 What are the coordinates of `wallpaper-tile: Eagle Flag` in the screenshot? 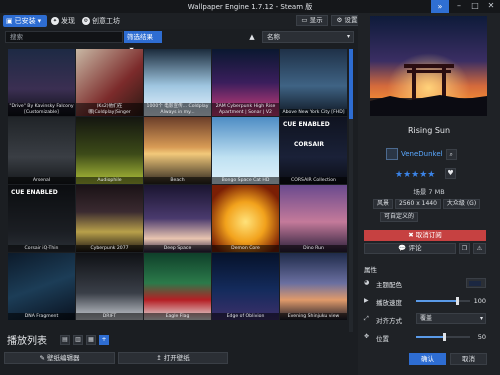 It's located at (177, 286).